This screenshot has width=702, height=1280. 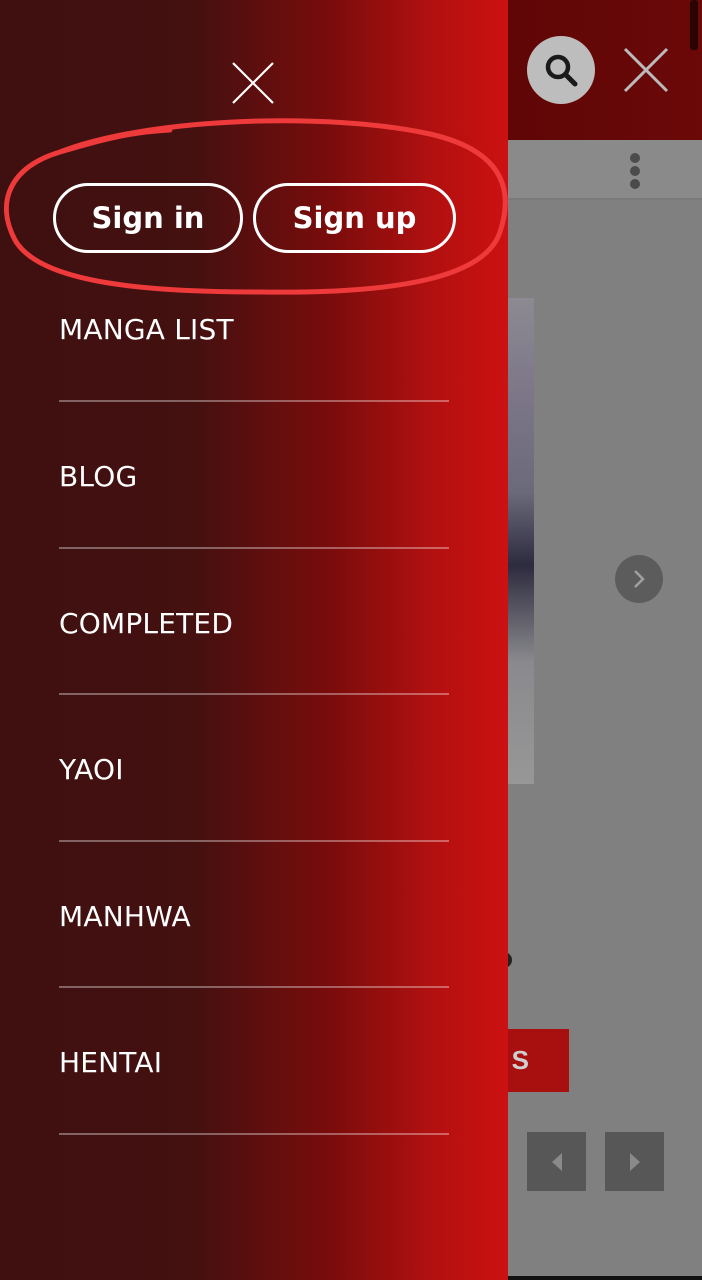 I want to click on triangle-right-icon, so click(x=634, y=1161).